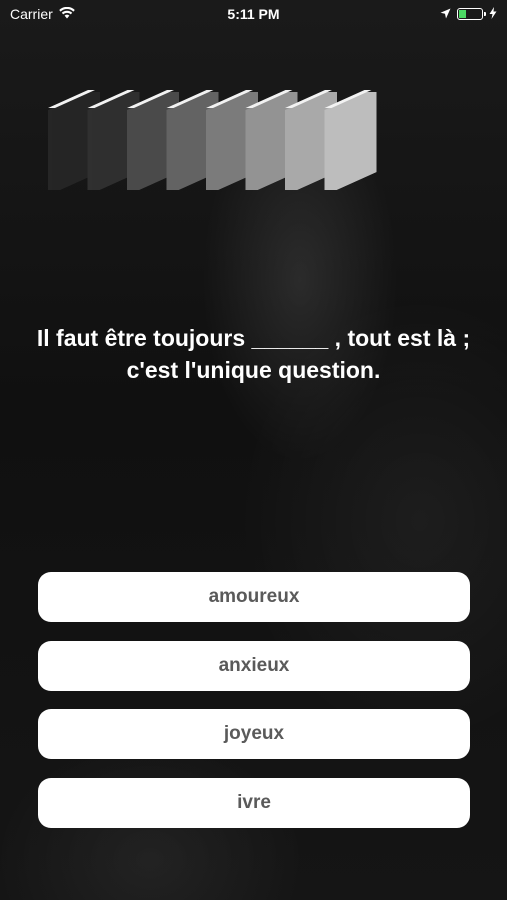 Image resolution: width=507 pixels, height=900 pixels. I want to click on books-progress-icon, so click(218, 138).